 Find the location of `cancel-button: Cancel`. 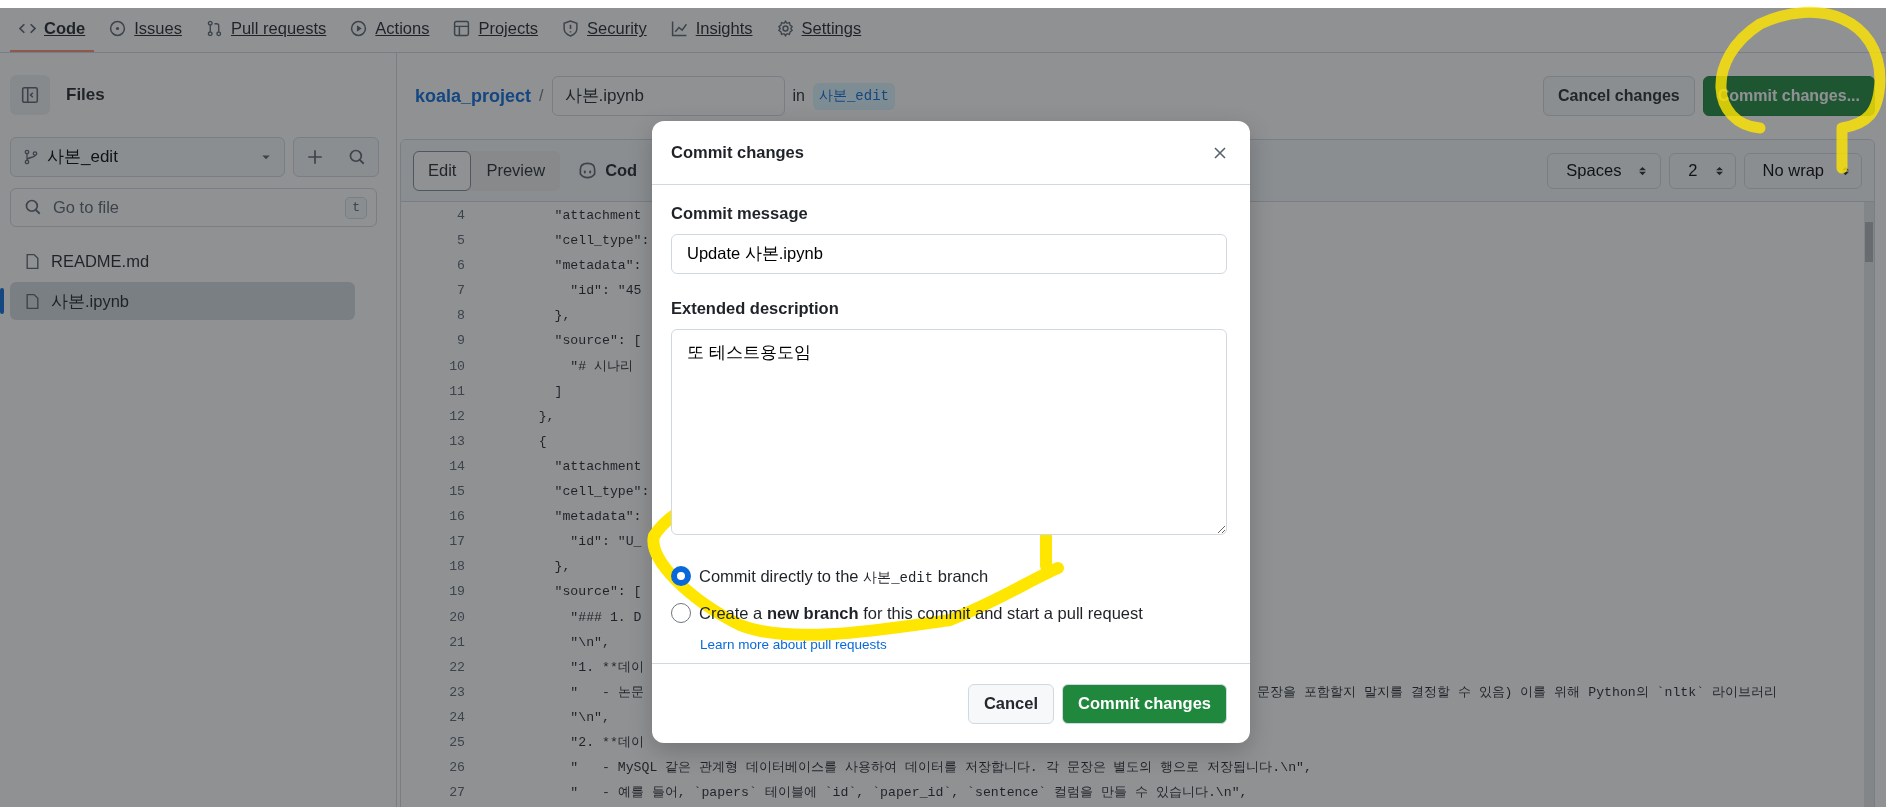

cancel-button: Cancel is located at coordinates (1011, 703).